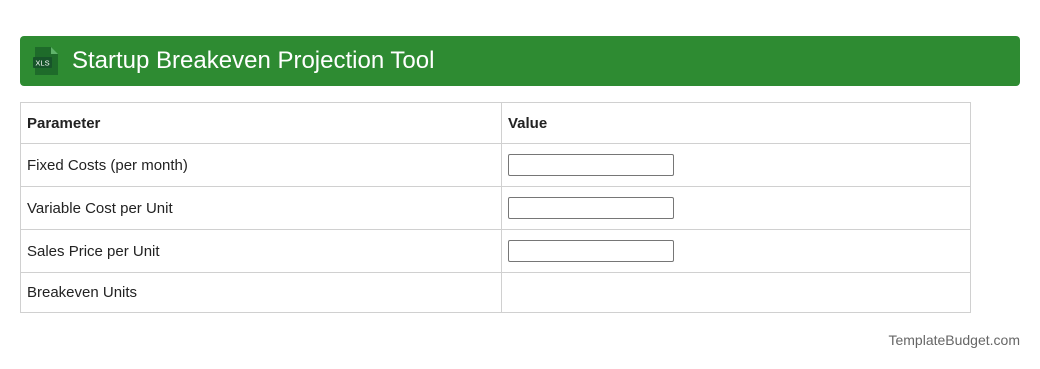  What do you see at coordinates (261, 165) in the screenshot?
I see `fixed-costs-label: Fixed Costs (per month)` at bounding box center [261, 165].